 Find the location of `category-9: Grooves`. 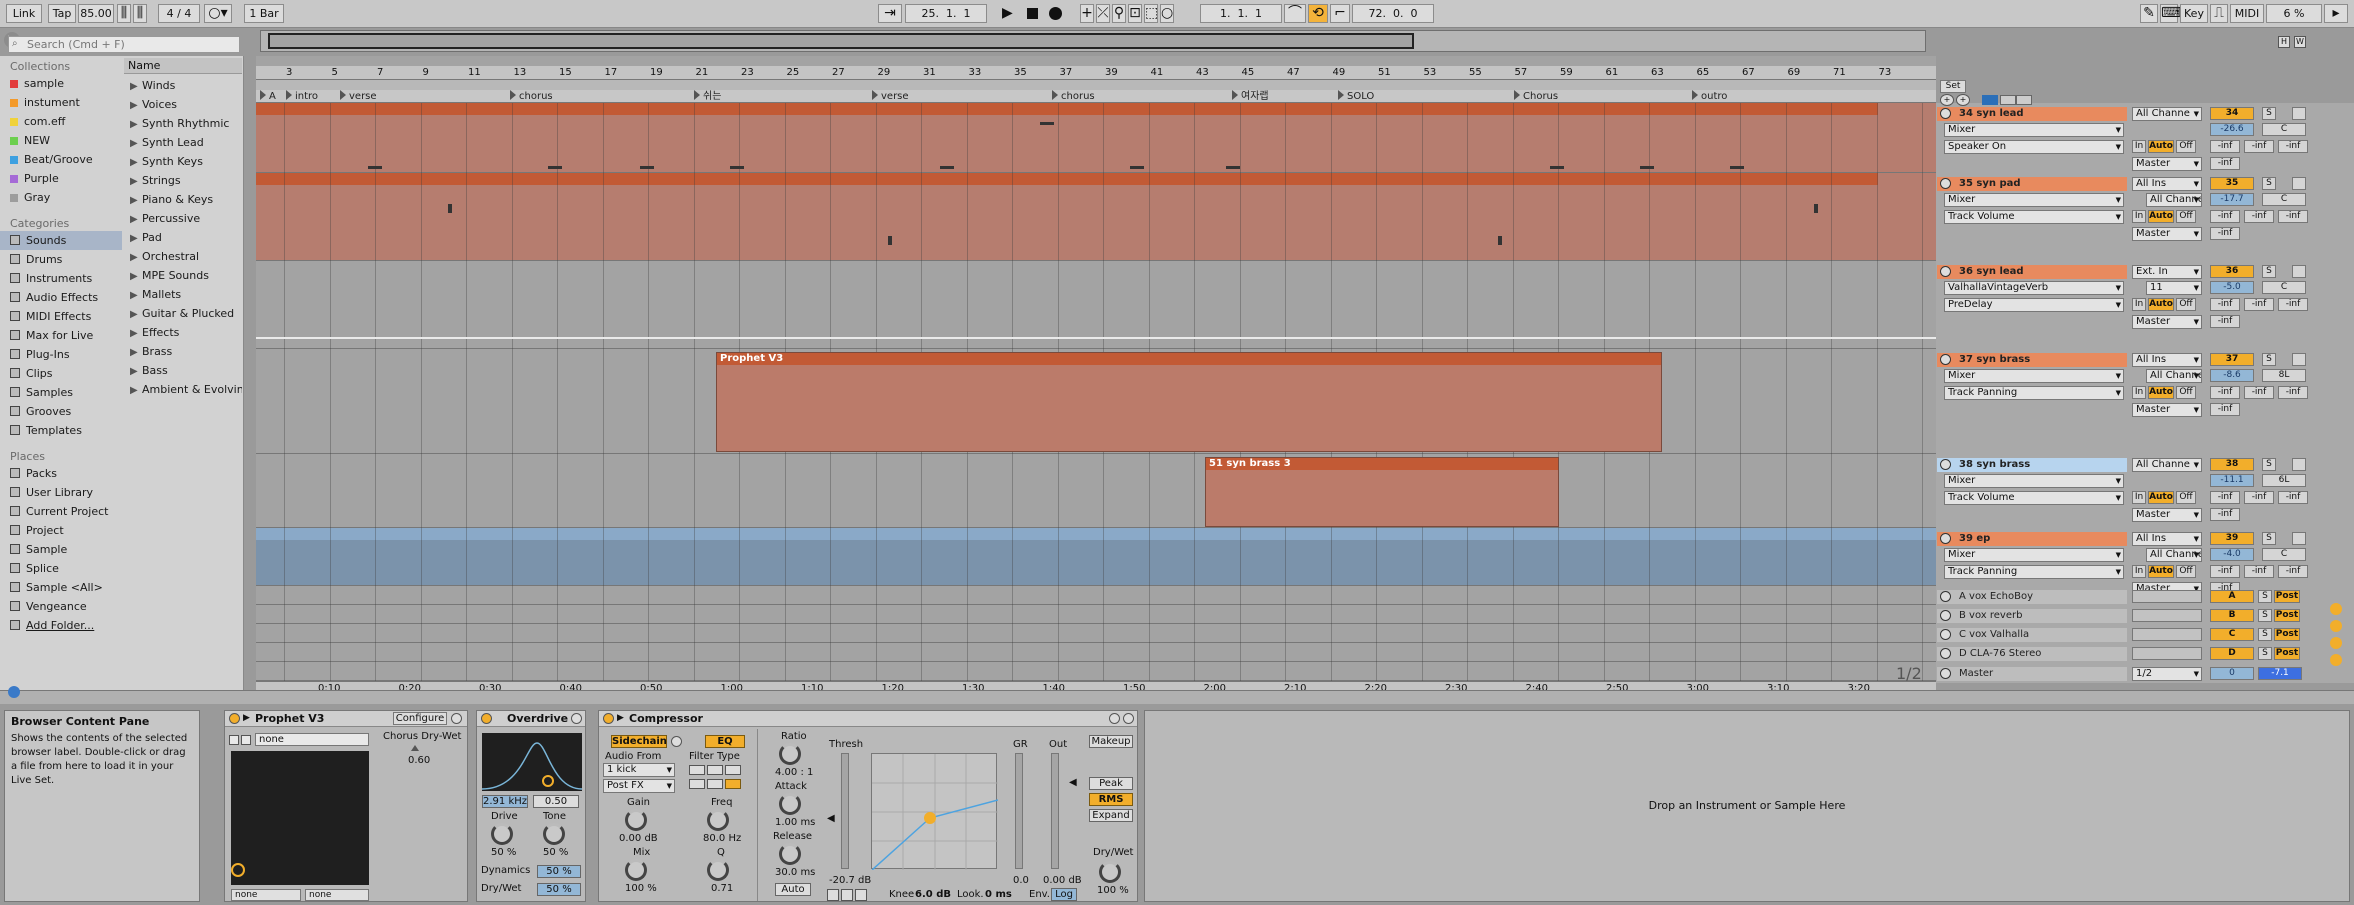

category-9: Grooves is located at coordinates (61, 411).